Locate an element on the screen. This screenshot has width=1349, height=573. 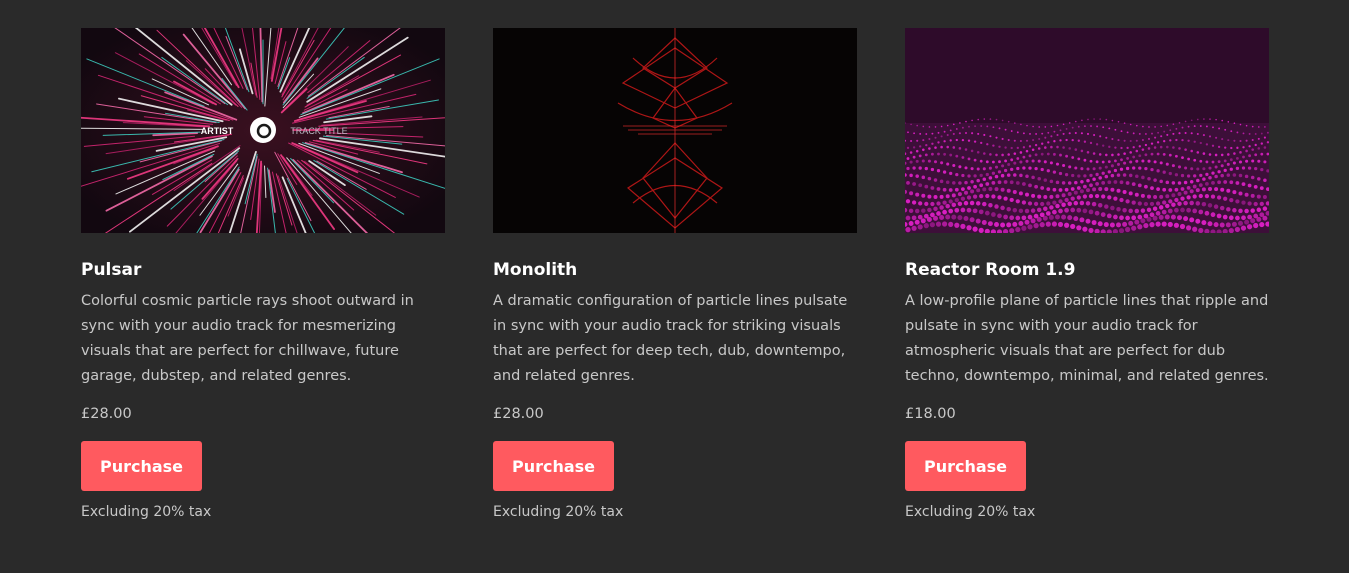
product-thumbnail-monolith is located at coordinates (675, 130).